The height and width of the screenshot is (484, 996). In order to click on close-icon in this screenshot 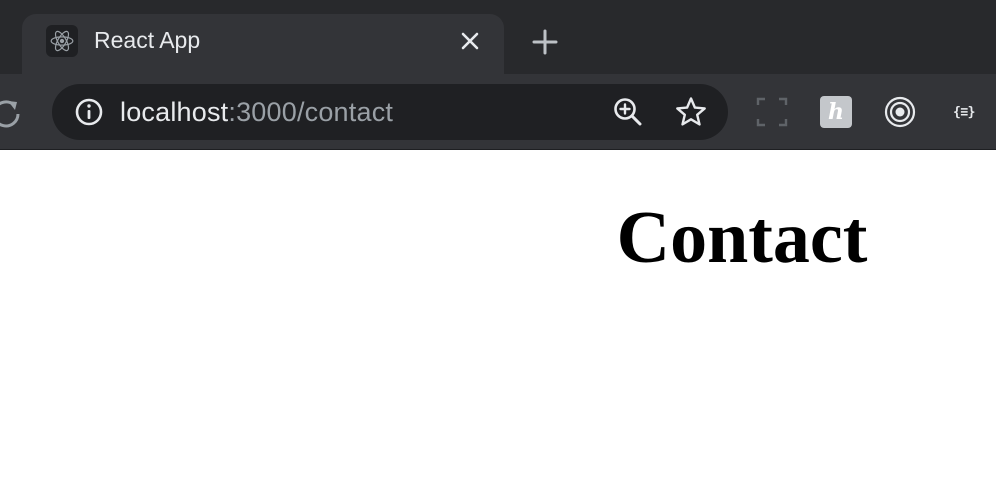, I will do `click(470, 41)`.